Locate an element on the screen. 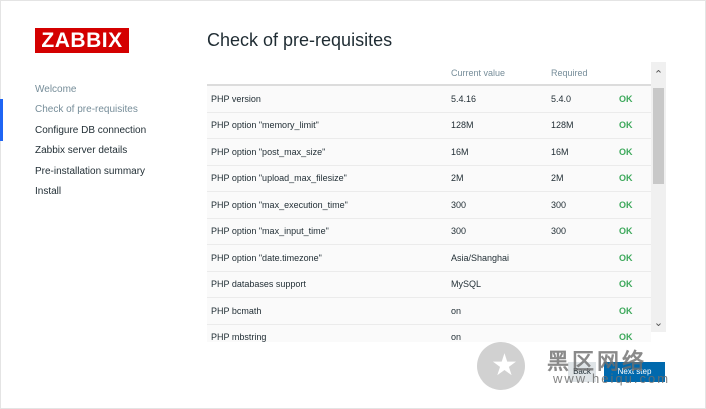 The image size is (706, 409). row-name: PHP option "upload_max_filesize" is located at coordinates (329, 178).